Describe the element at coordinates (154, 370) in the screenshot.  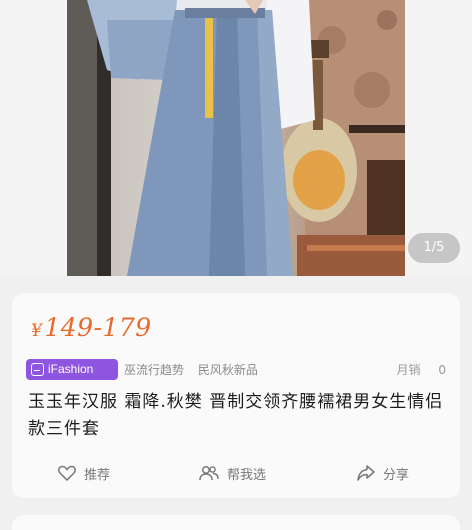
I see `product-tag: 巫流行趋势` at that location.